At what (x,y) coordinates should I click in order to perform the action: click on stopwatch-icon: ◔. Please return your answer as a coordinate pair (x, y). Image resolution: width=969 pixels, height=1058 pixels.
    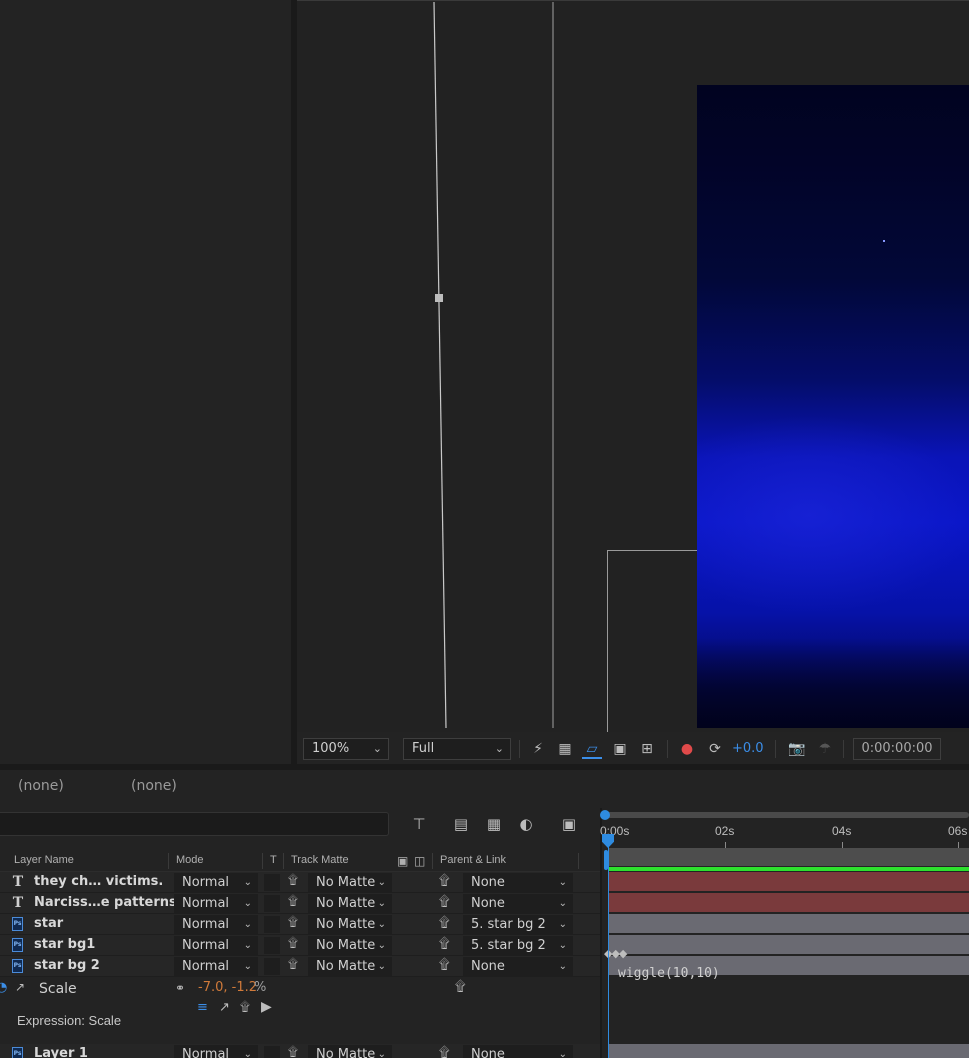
    Looking at the image, I should click on (3, 987).